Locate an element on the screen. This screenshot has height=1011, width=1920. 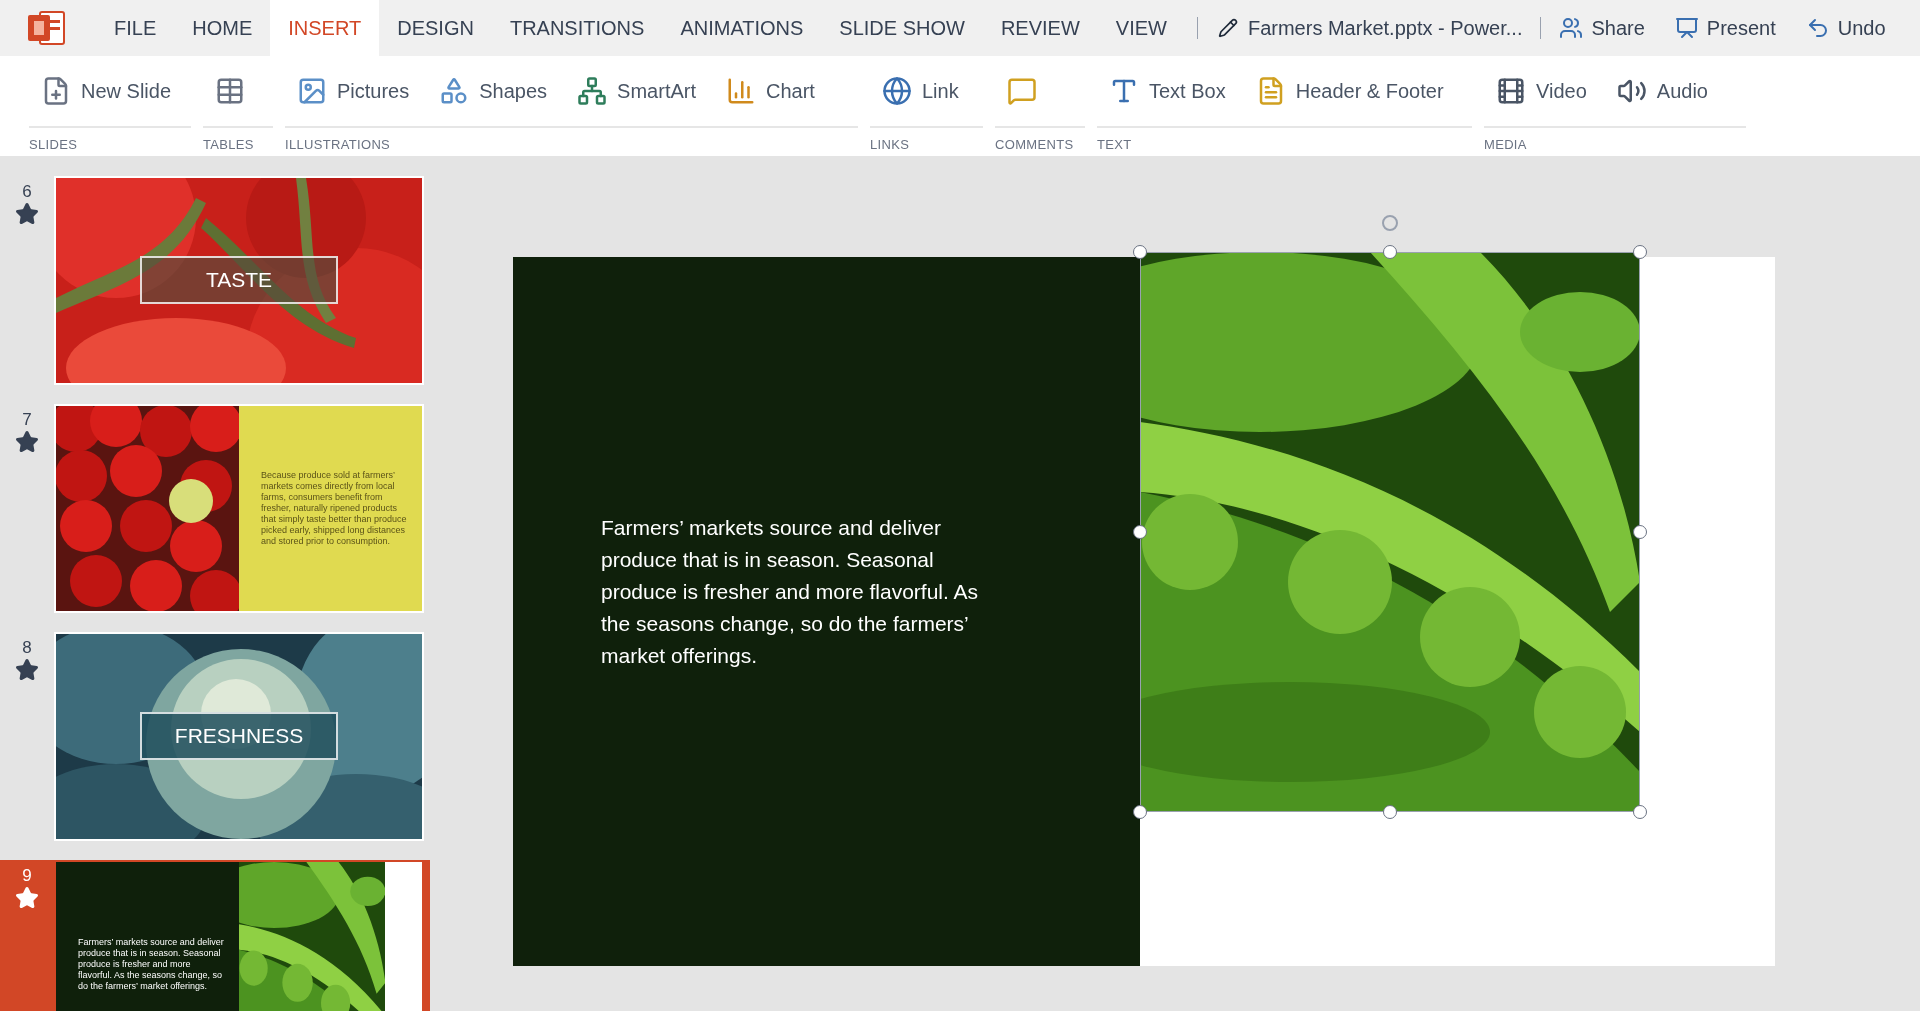
ribbon-button: SmartArt is located at coordinates (636, 91).